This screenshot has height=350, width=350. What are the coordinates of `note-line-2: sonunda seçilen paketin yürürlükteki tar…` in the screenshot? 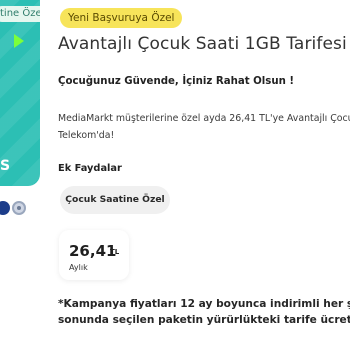 It's located at (204, 320).